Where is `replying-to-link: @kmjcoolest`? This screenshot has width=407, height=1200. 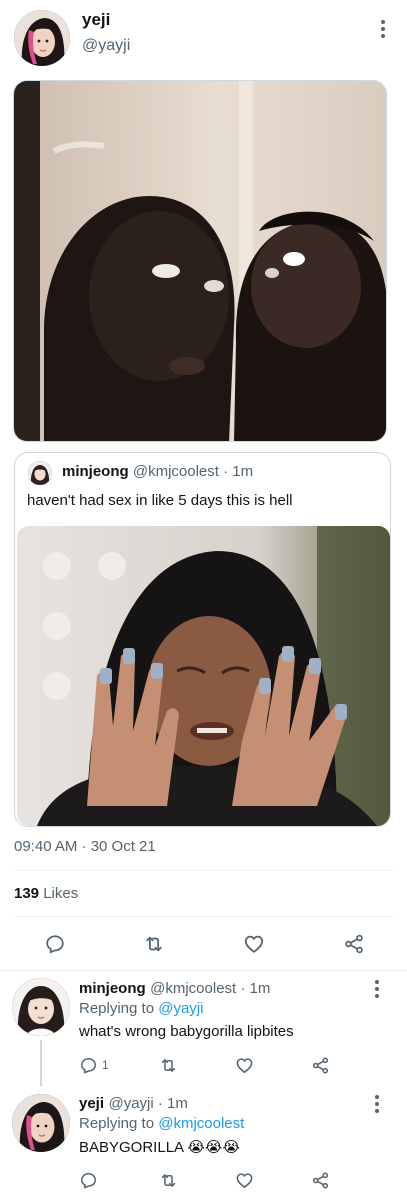 replying-to-link: @kmjcoolest is located at coordinates (201, 1123).